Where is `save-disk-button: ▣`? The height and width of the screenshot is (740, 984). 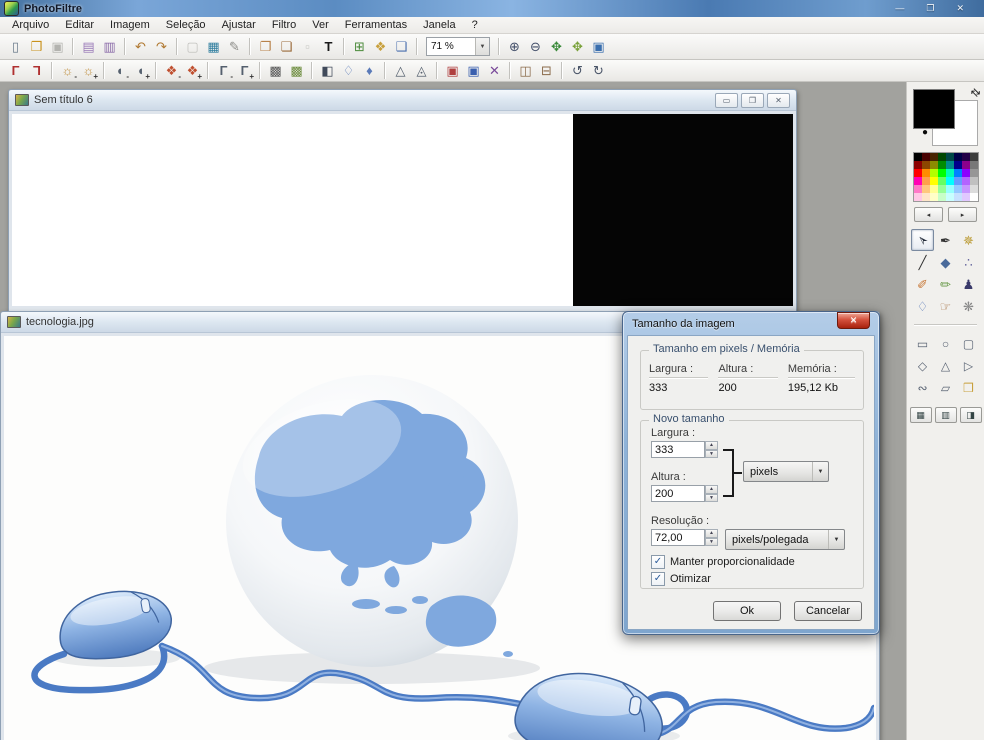 save-disk-button: ▣ is located at coordinates (57, 46).